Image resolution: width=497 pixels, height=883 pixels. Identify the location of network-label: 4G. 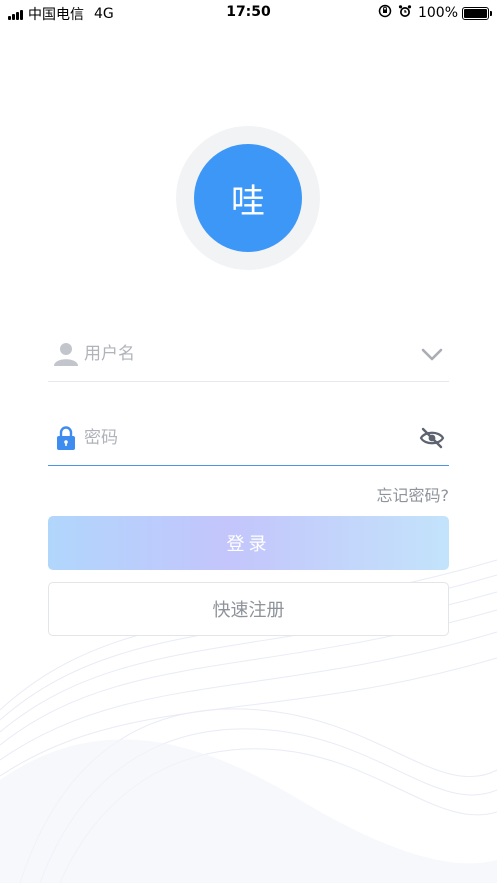
(104, 14).